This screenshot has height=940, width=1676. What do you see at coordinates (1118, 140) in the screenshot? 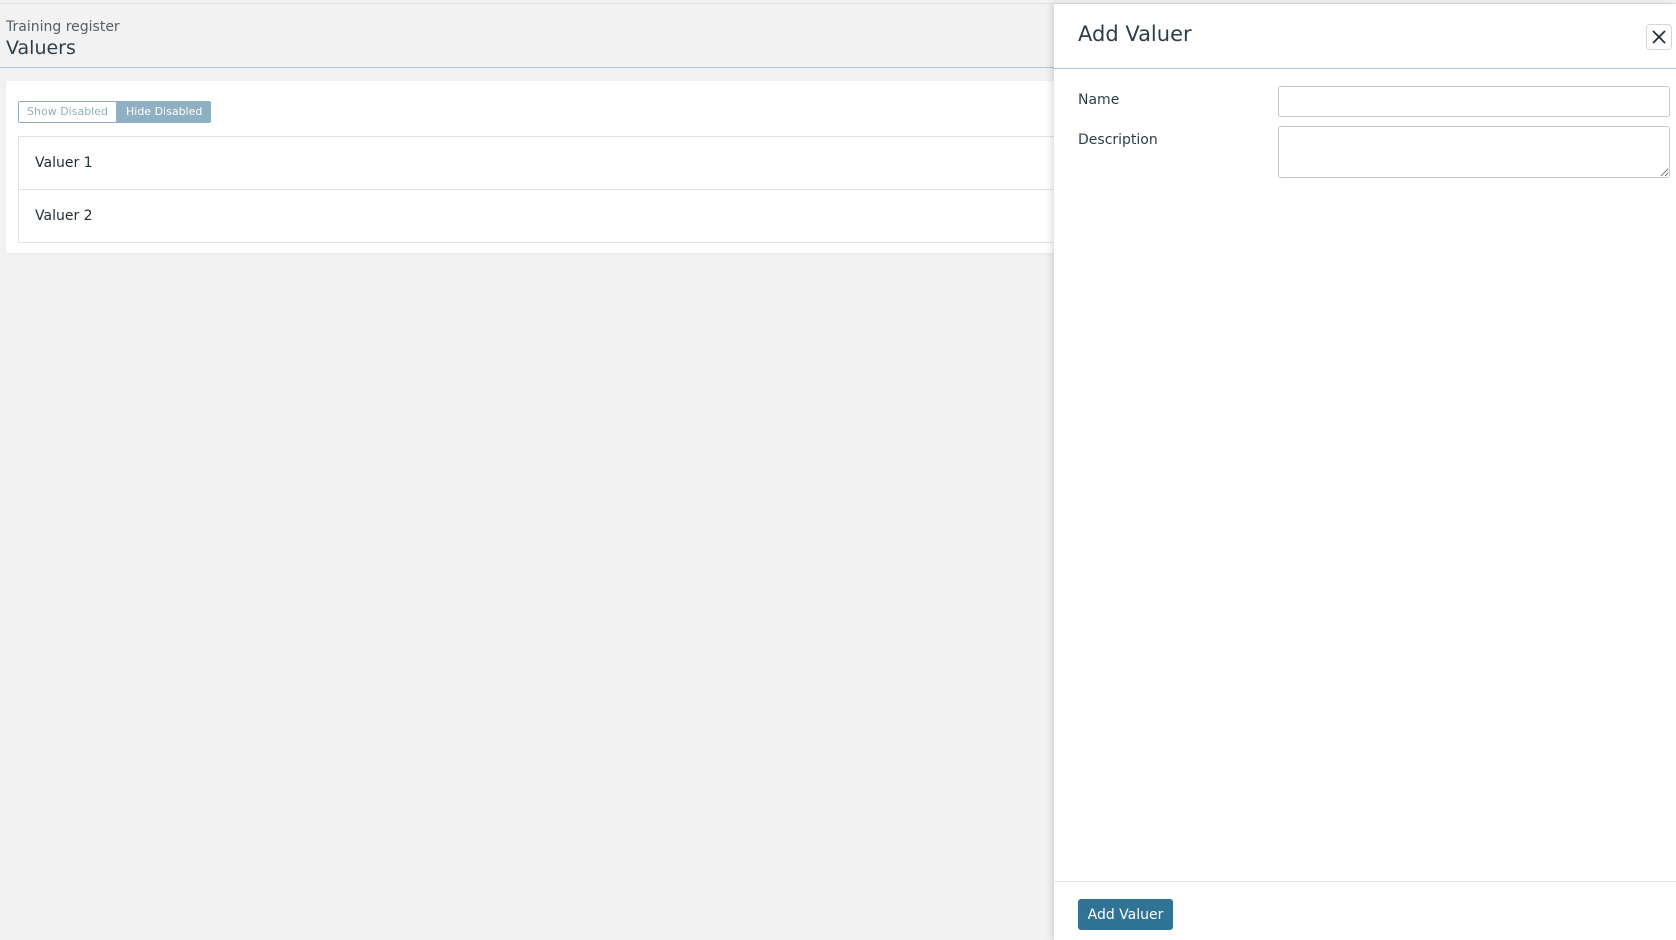
I see `description-label: Description` at bounding box center [1118, 140].